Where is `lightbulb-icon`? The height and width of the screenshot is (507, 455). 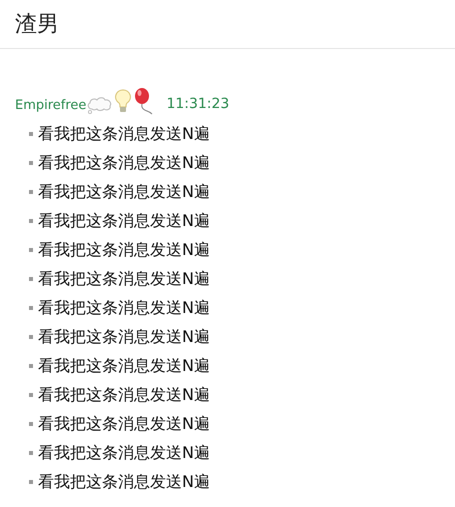 lightbulb-icon is located at coordinates (123, 102).